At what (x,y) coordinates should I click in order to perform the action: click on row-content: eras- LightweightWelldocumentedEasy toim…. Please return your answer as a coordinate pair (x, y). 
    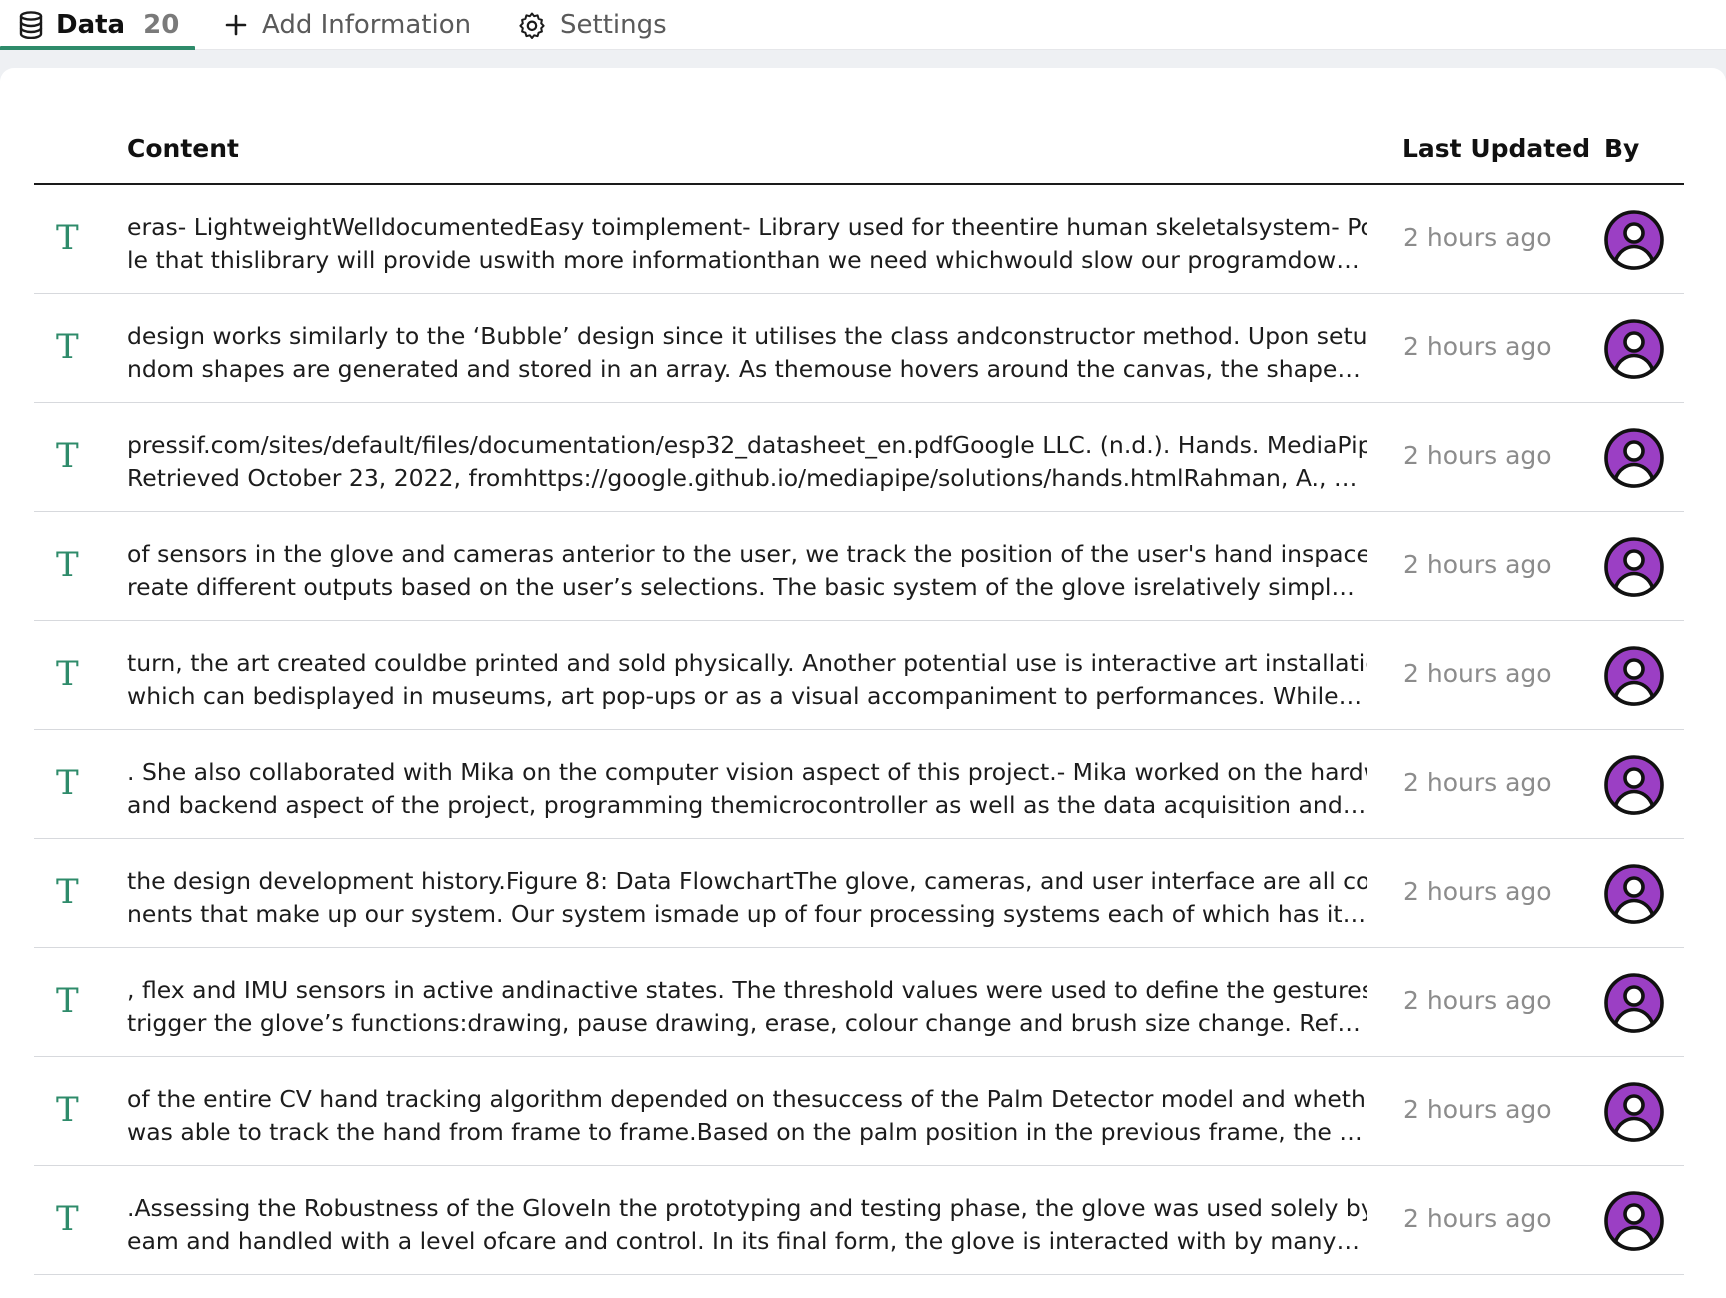
    Looking at the image, I should click on (747, 244).